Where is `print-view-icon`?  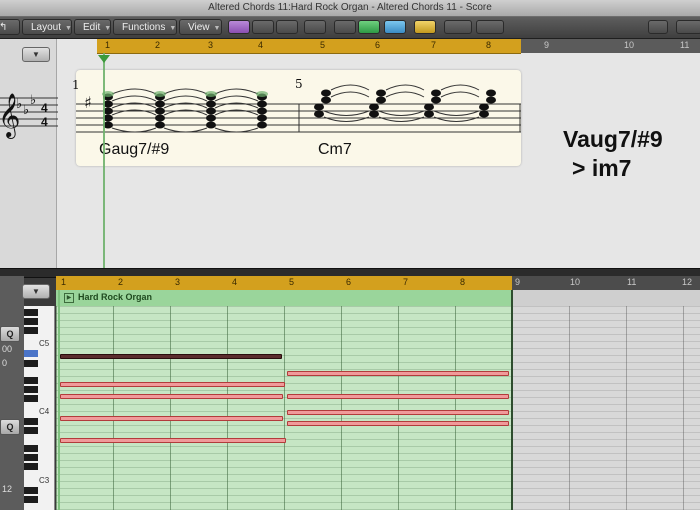 print-view-icon is located at coordinates (287, 27).